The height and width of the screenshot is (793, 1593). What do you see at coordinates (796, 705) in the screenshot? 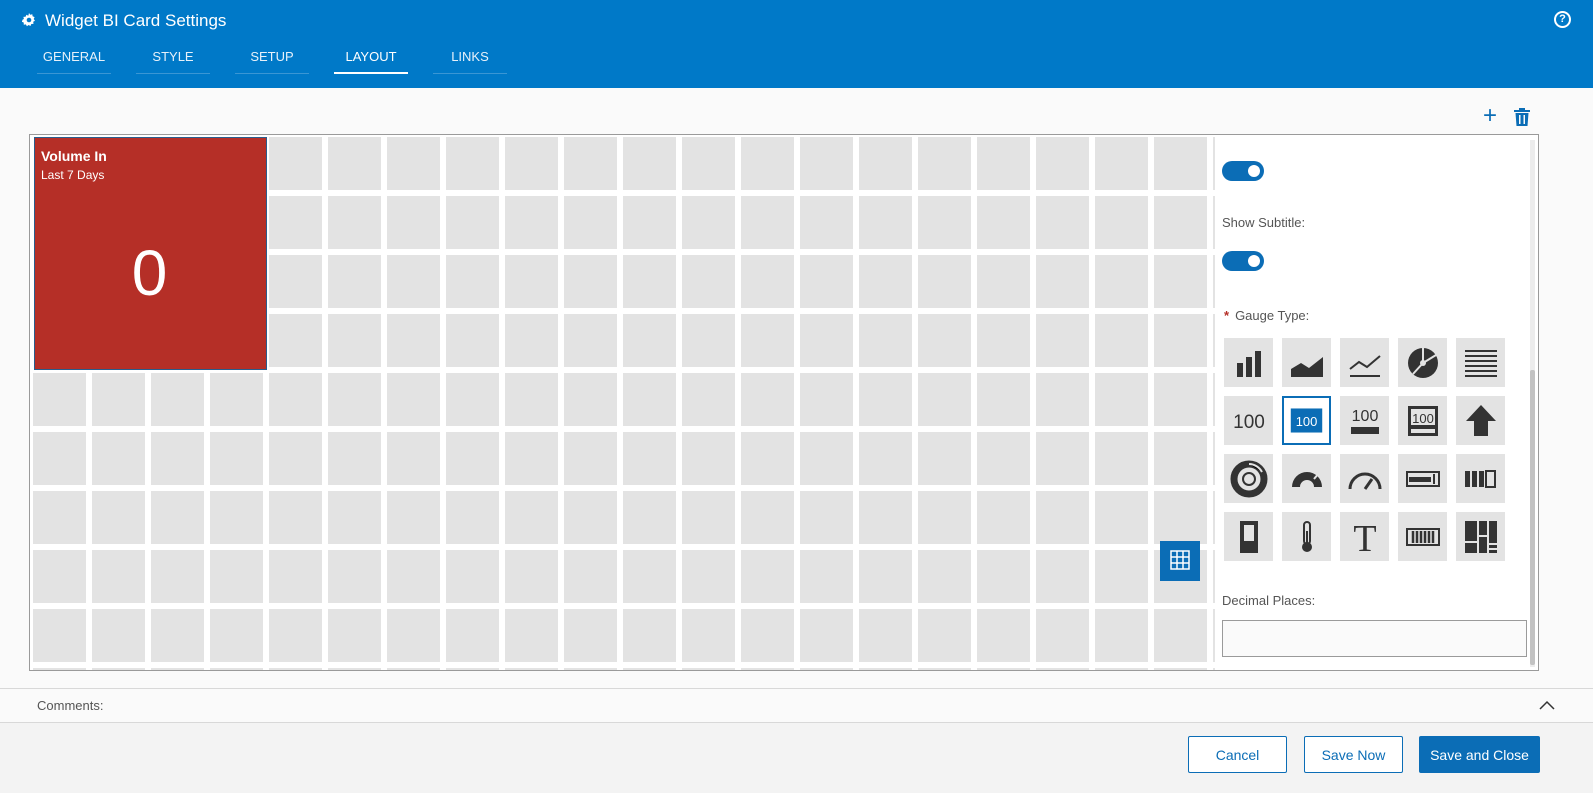
I see `comments-bar: Comments:` at bounding box center [796, 705].